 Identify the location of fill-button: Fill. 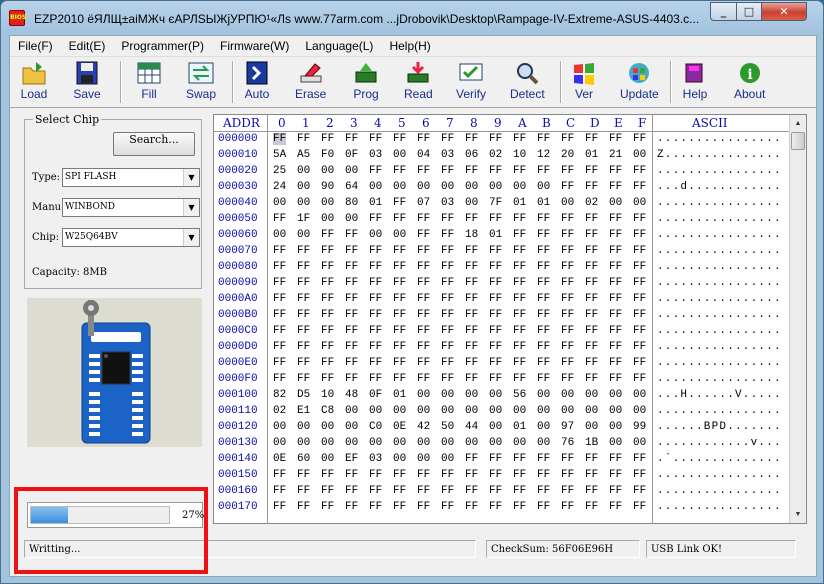
(149, 83).